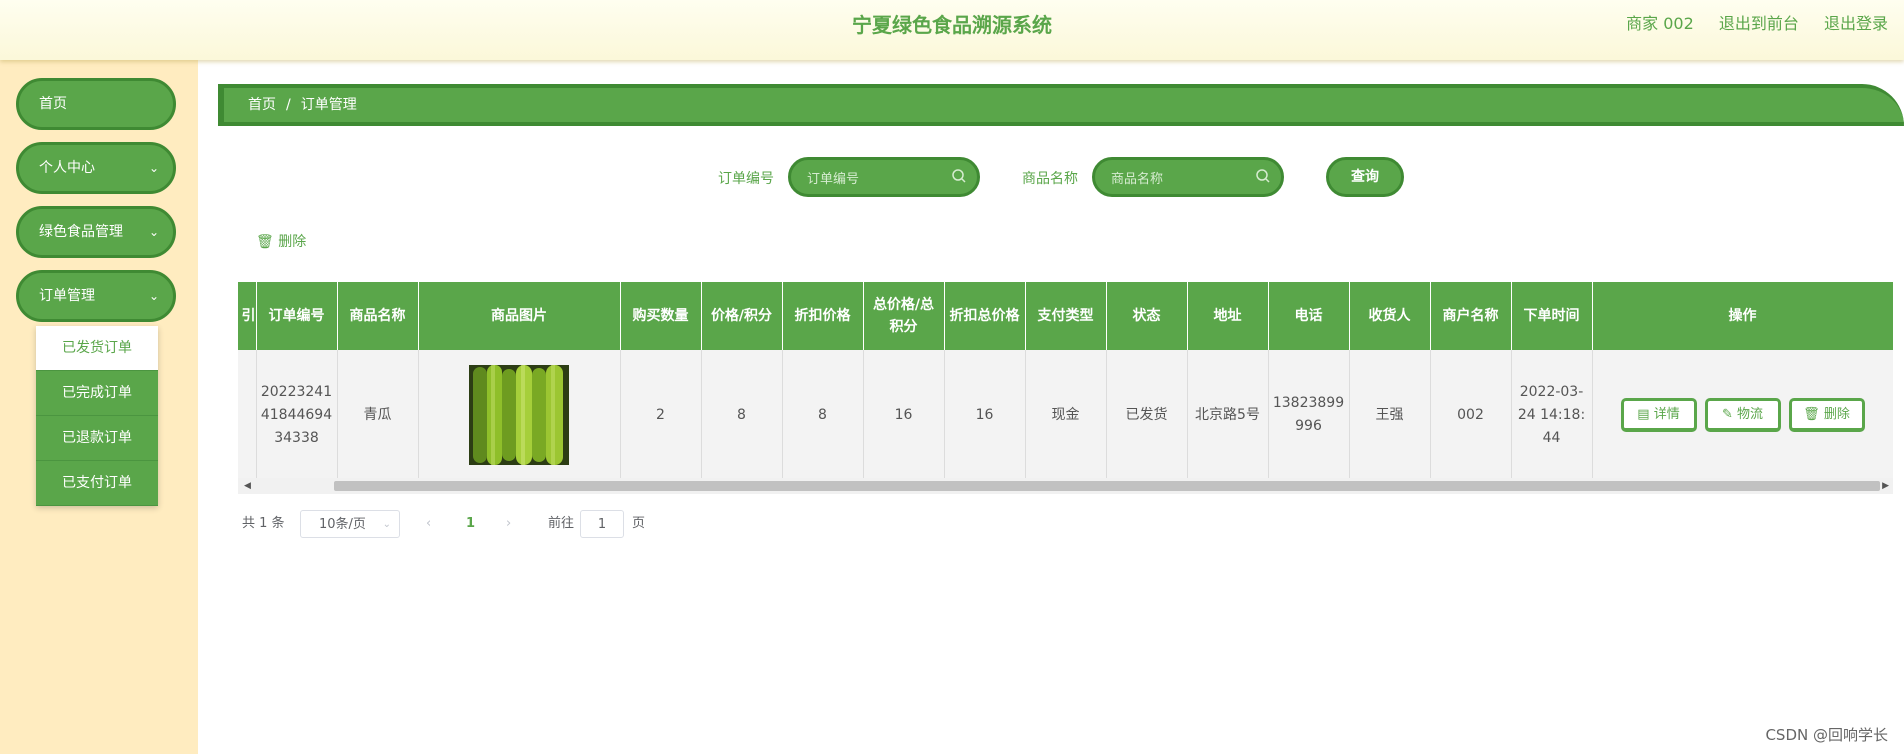 The image size is (1904, 754). What do you see at coordinates (292, 242) in the screenshot?
I see `batch-delete-label: 删除` at bounding box center [292, 242].